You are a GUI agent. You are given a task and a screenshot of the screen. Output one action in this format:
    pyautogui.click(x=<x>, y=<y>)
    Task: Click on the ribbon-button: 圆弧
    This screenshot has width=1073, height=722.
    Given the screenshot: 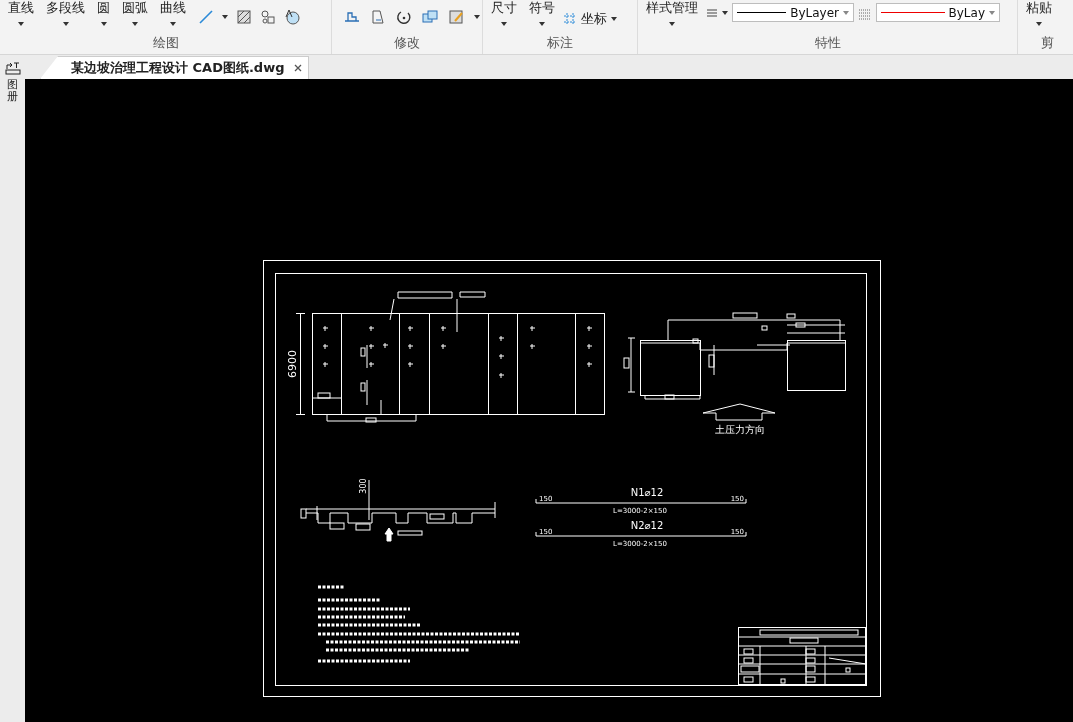 What is the action you would take?
    pyautogui.click(x=135, y=13)
    